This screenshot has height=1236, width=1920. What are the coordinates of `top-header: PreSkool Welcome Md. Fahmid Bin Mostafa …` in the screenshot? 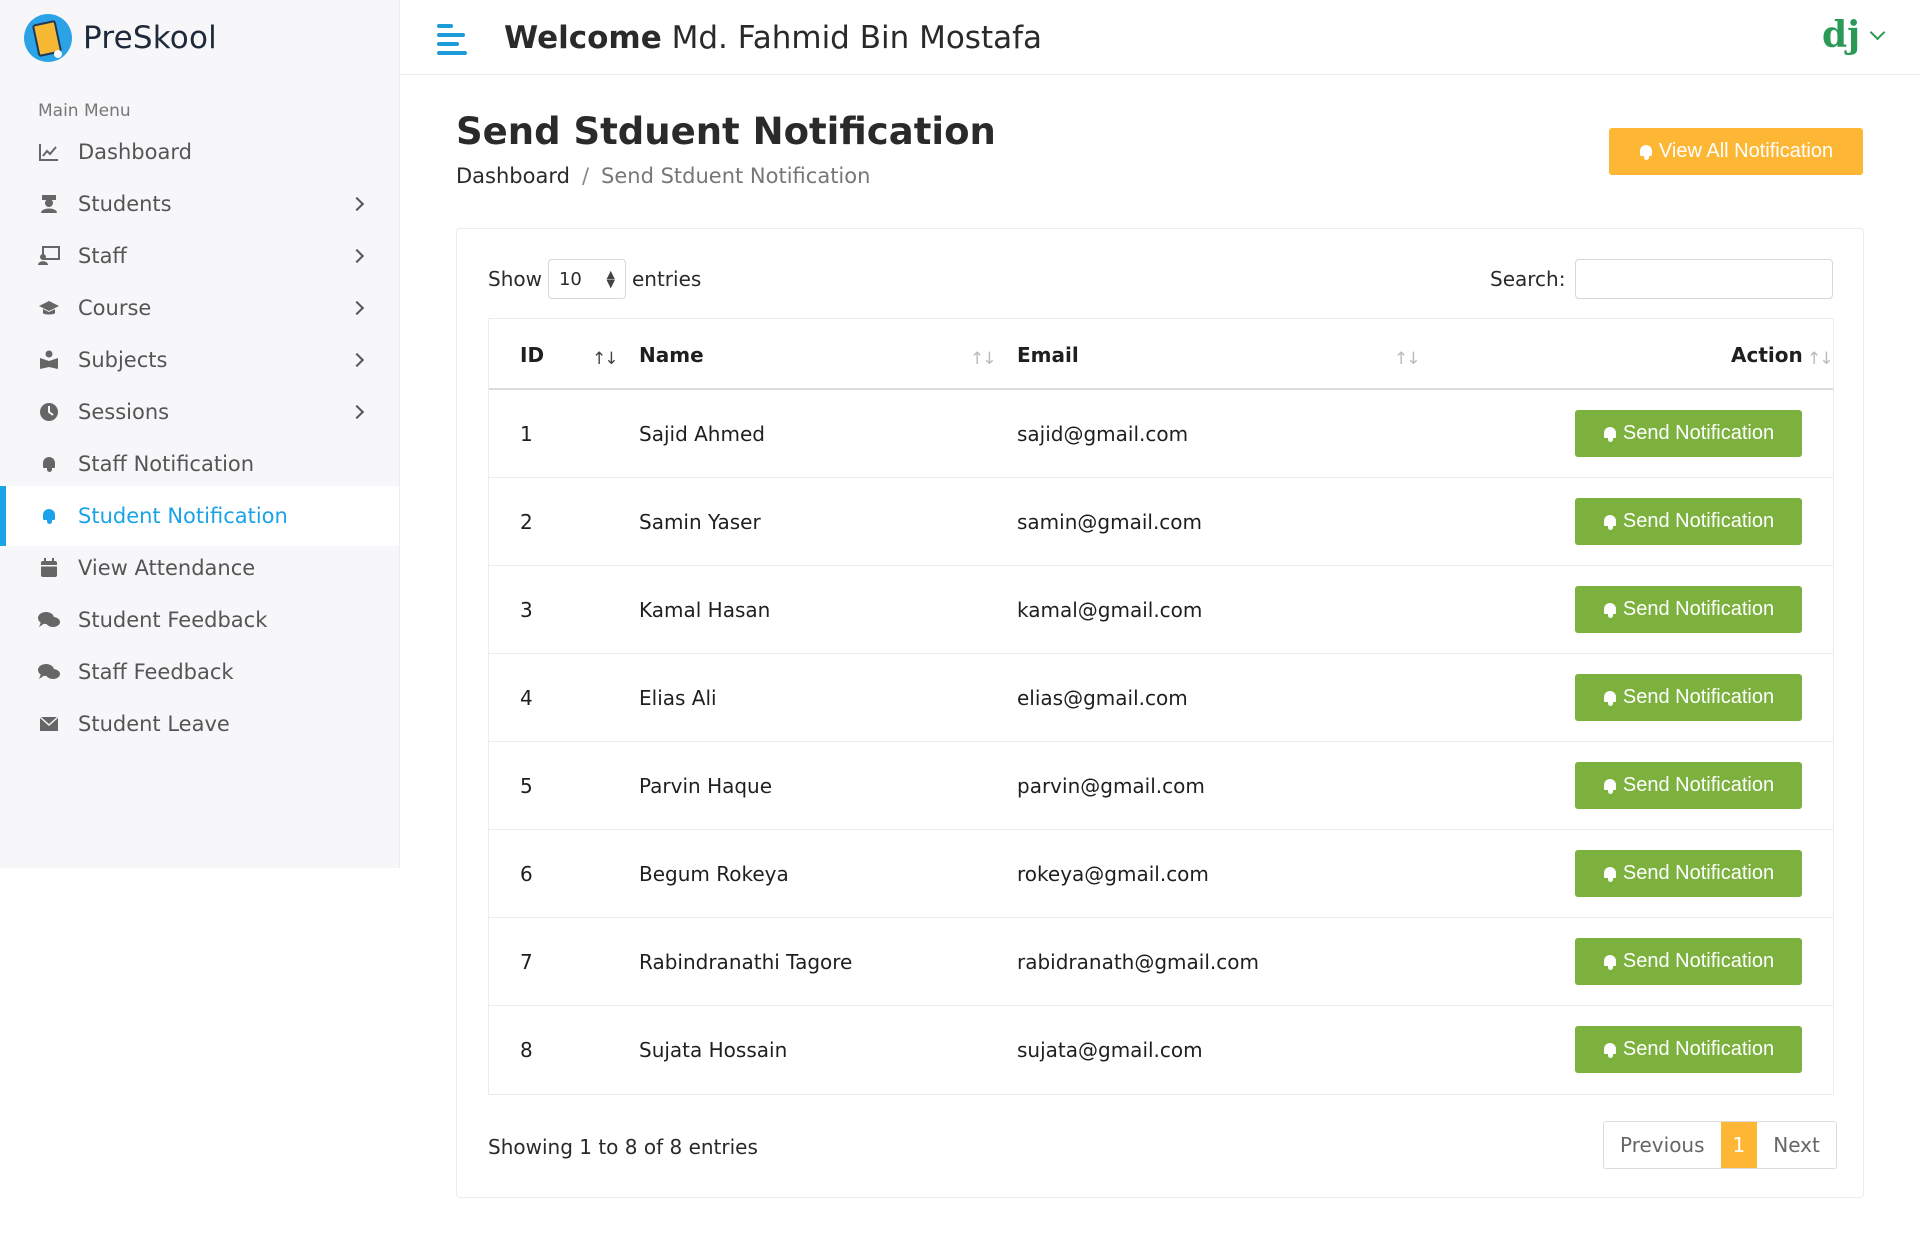 It's located at (960, 37).